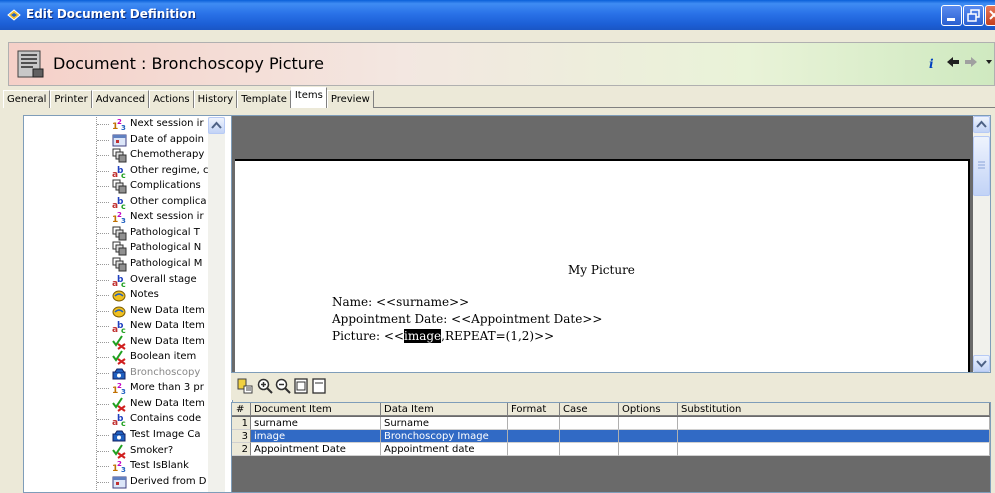 This screenshot has width=995, height=493. I want to click on column-header-num: #, so click(241, 409).